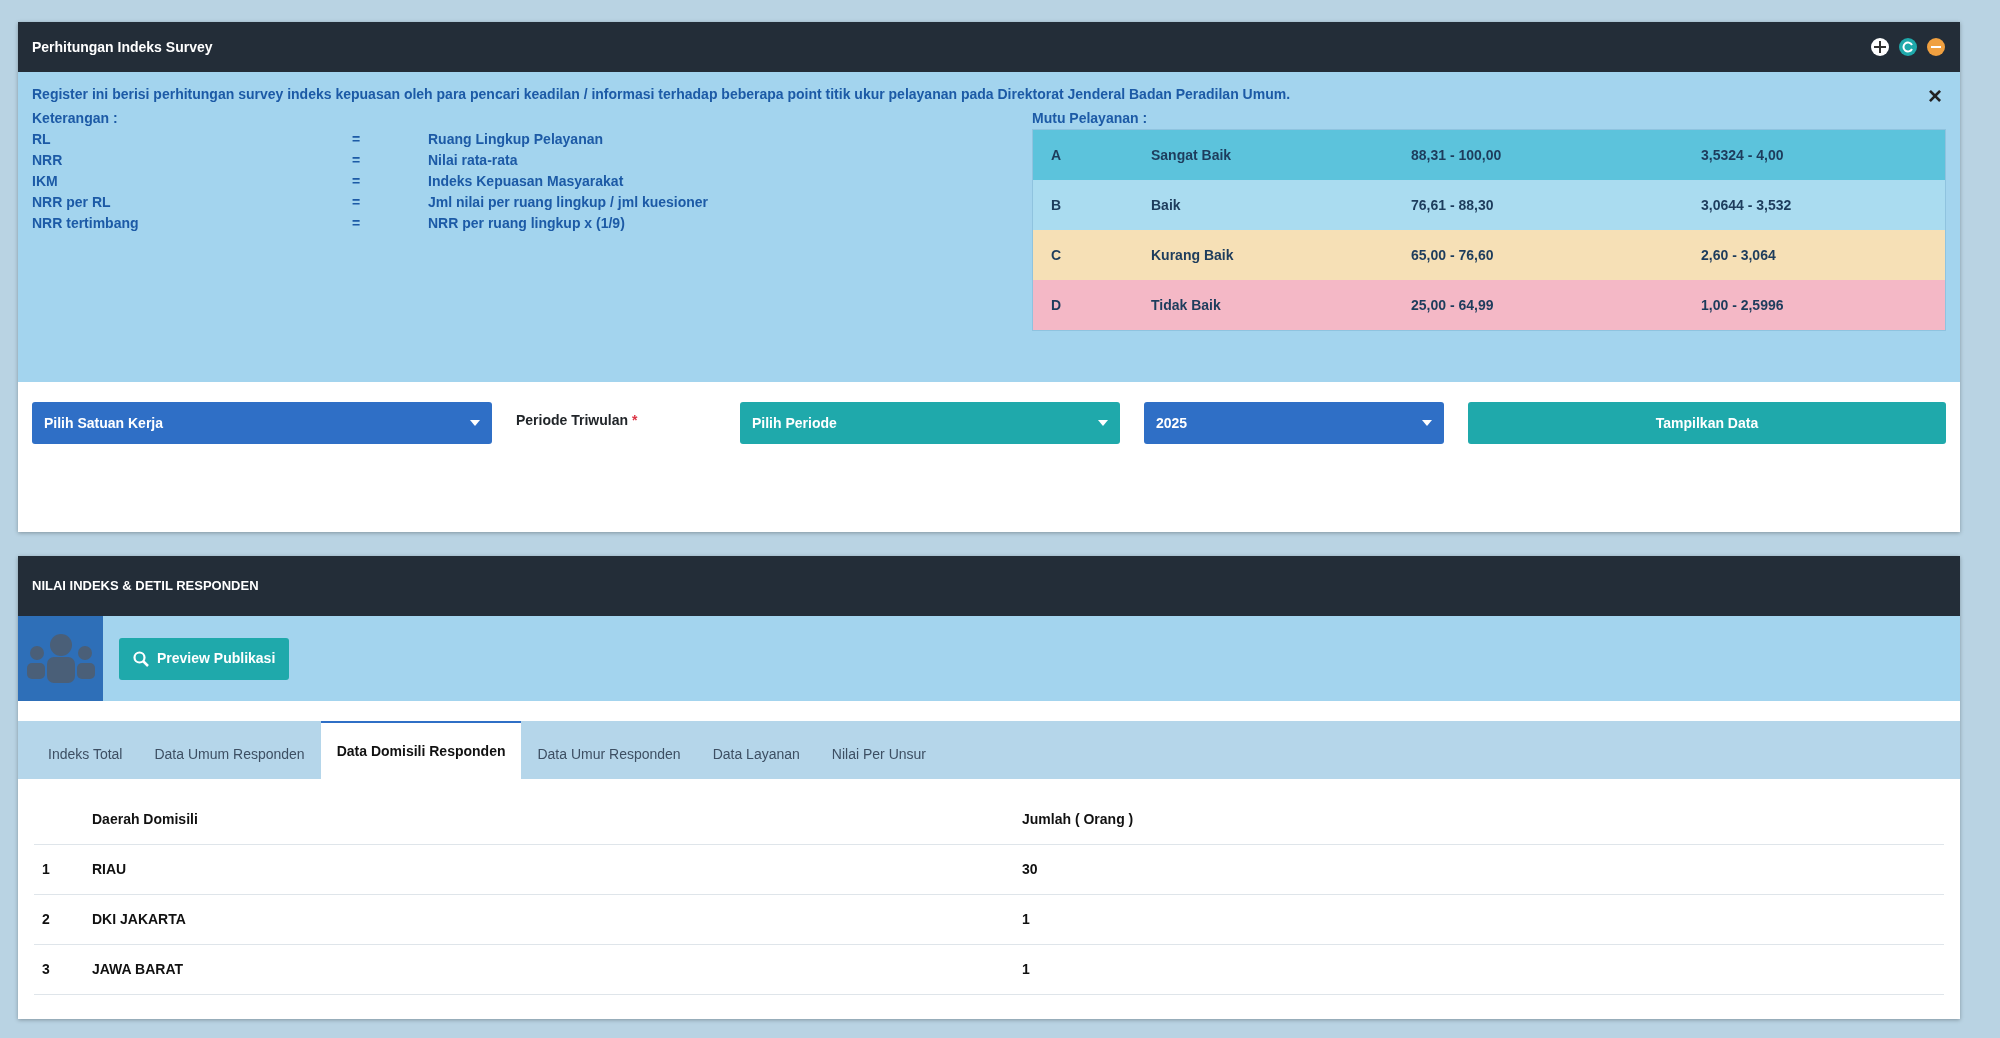 This screenshot has height=1038, width=2000. What do you see at coordinates (75, 118) in the screenshot?
I see `legend-title: Keterangan :` at bounding box center [75, 118].